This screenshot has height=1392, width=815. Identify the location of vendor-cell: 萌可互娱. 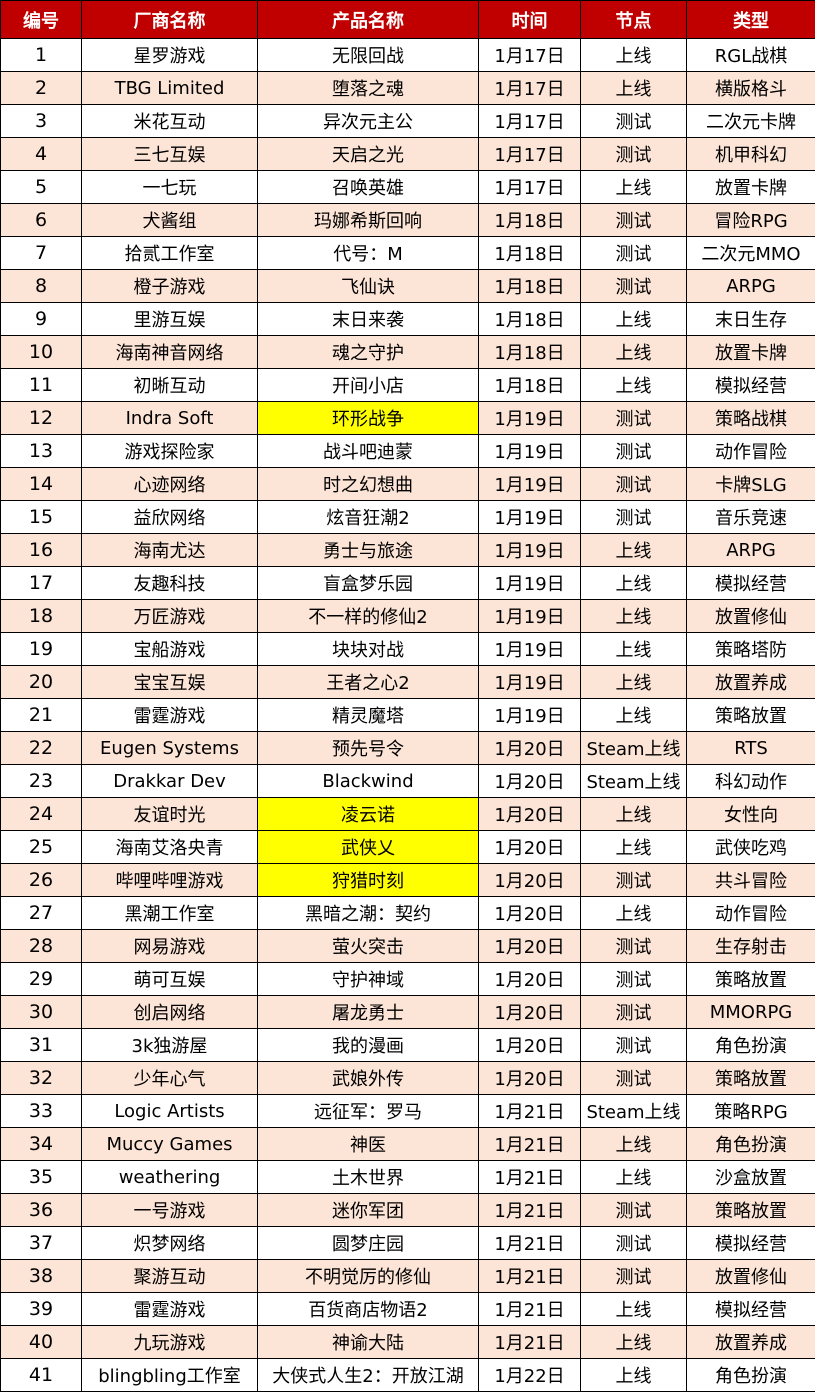
(169, 979).